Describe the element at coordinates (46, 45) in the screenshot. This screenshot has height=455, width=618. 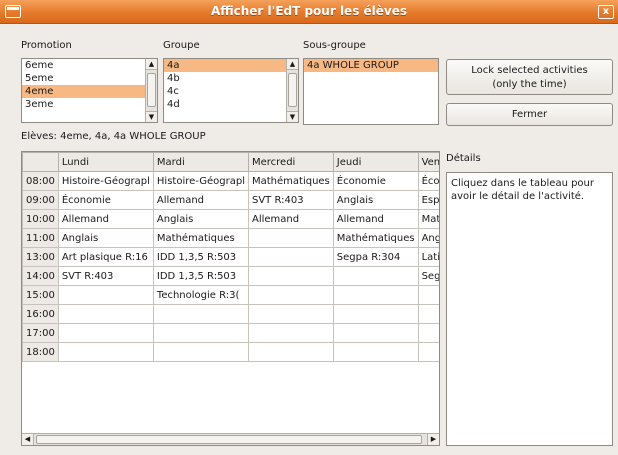
I see `promotion-label: Promotion` at that location.